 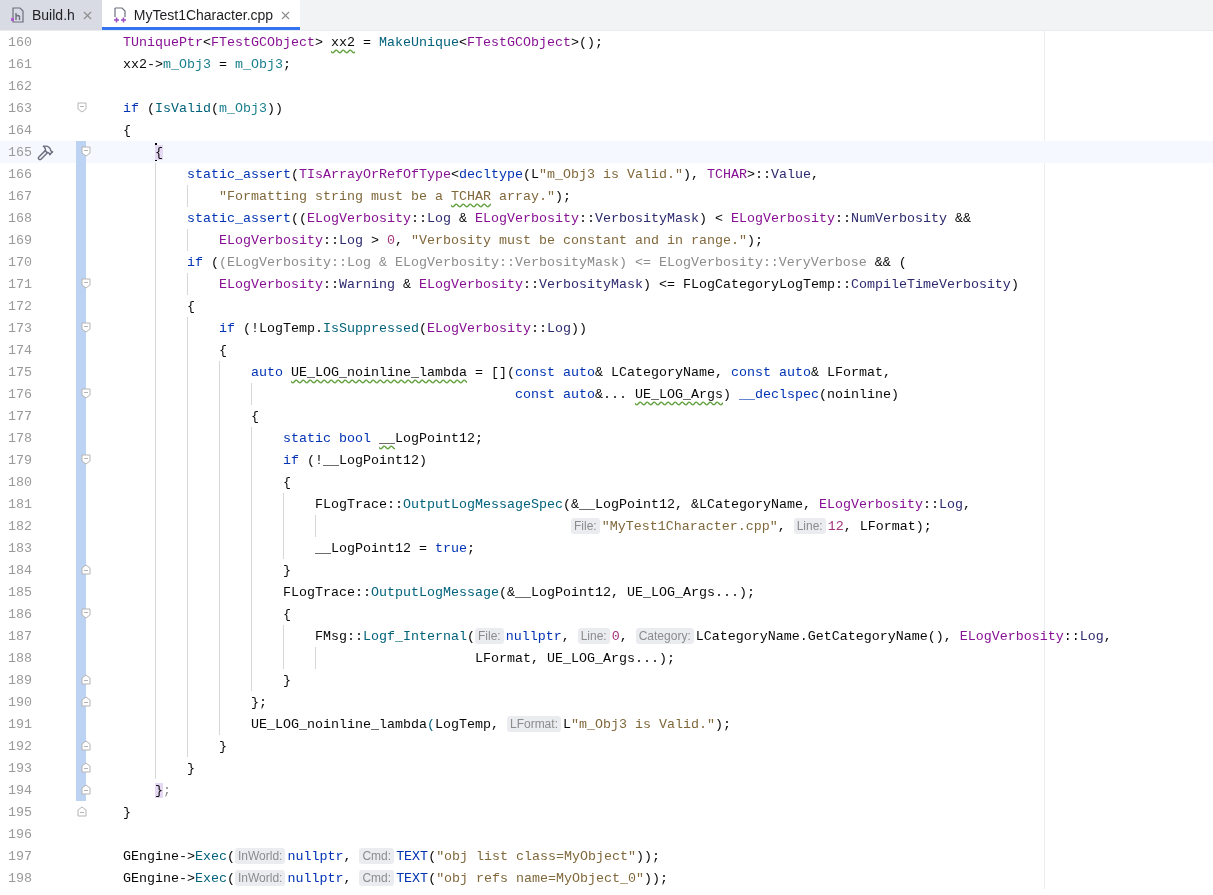 What do you see at coordinates (20, 196) in the screenshot?
I see `line-number: 167` at bounding box center [20, 196].